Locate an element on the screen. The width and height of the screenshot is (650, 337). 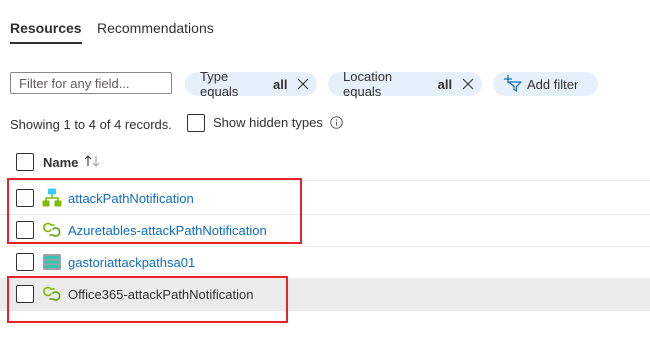
row-name-link: Azuretables-attackPathNotification is located at coordinates (167, 230).